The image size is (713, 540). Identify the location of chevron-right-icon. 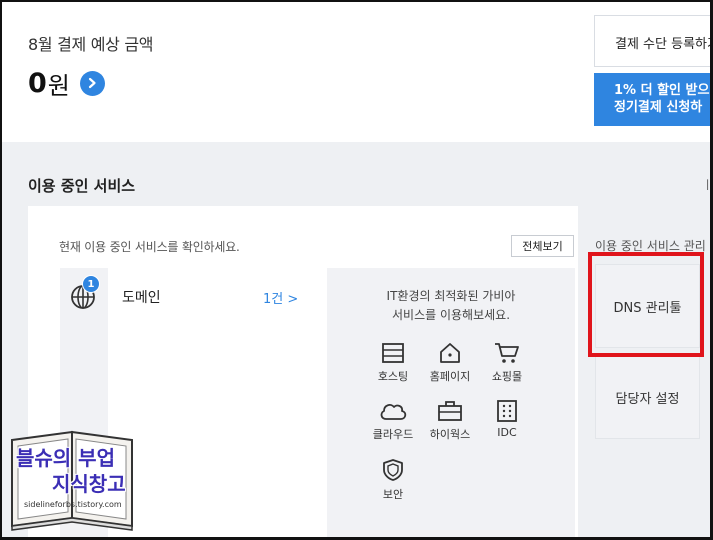
(92, 83).